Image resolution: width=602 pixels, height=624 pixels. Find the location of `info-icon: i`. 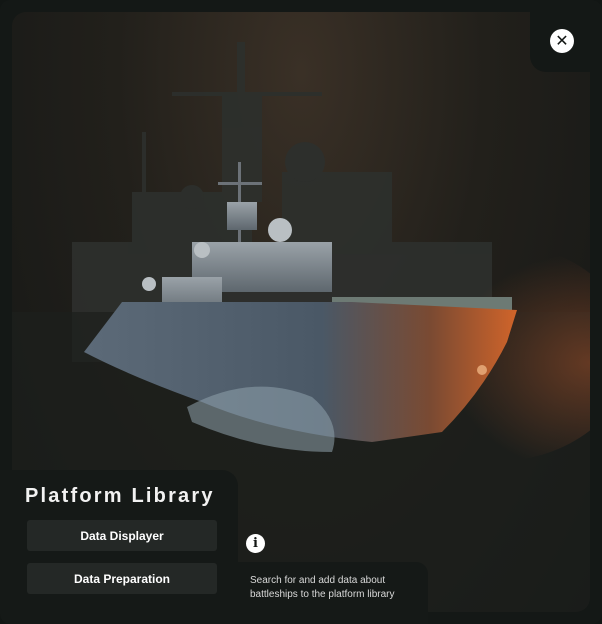

info-icon: i is located at coordinates (255, 543).